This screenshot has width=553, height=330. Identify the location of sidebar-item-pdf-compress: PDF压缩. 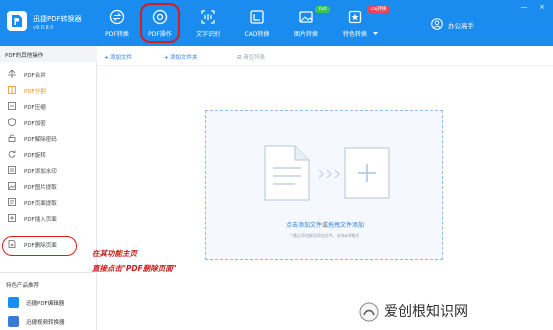
(48, 106).